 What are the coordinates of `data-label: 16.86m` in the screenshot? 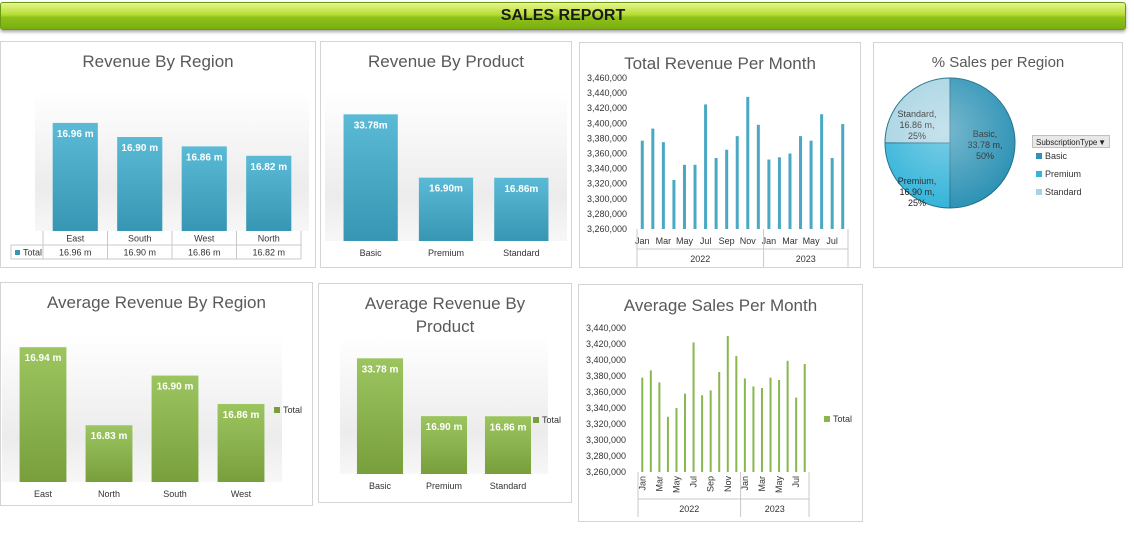 It's located at (521, 189).